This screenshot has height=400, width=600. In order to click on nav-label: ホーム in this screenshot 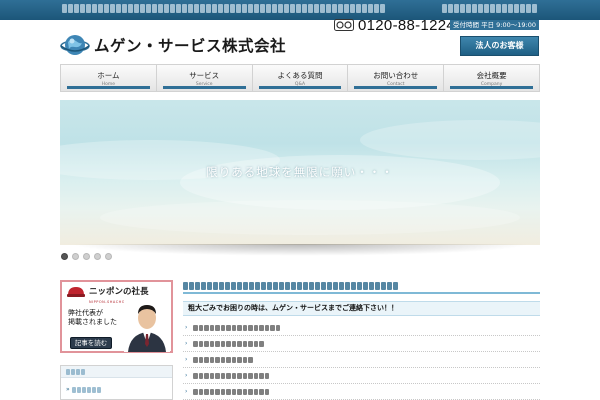, I will do `click(108, 75)`.